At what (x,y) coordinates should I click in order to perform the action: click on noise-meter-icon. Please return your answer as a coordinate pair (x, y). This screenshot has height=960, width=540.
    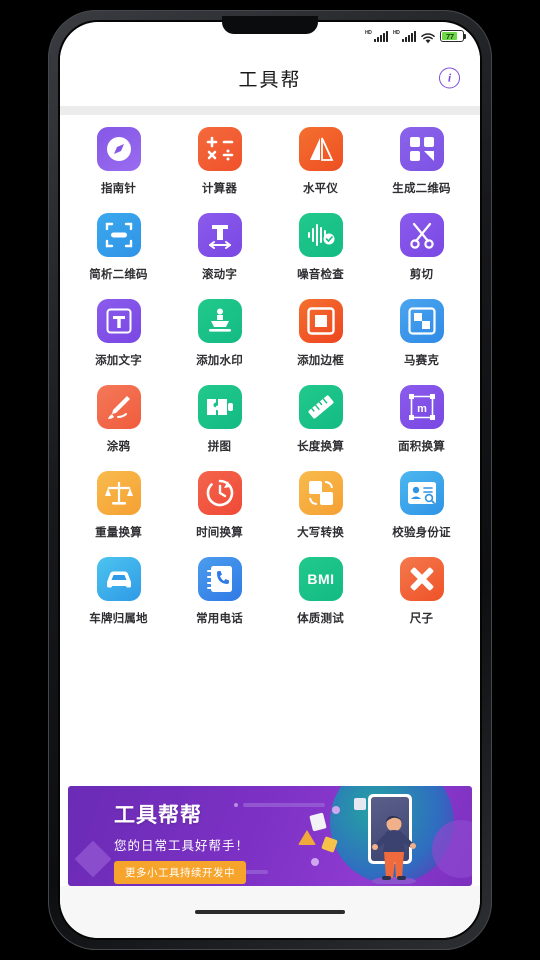
    Looking at the image, I should click on (320, 235).